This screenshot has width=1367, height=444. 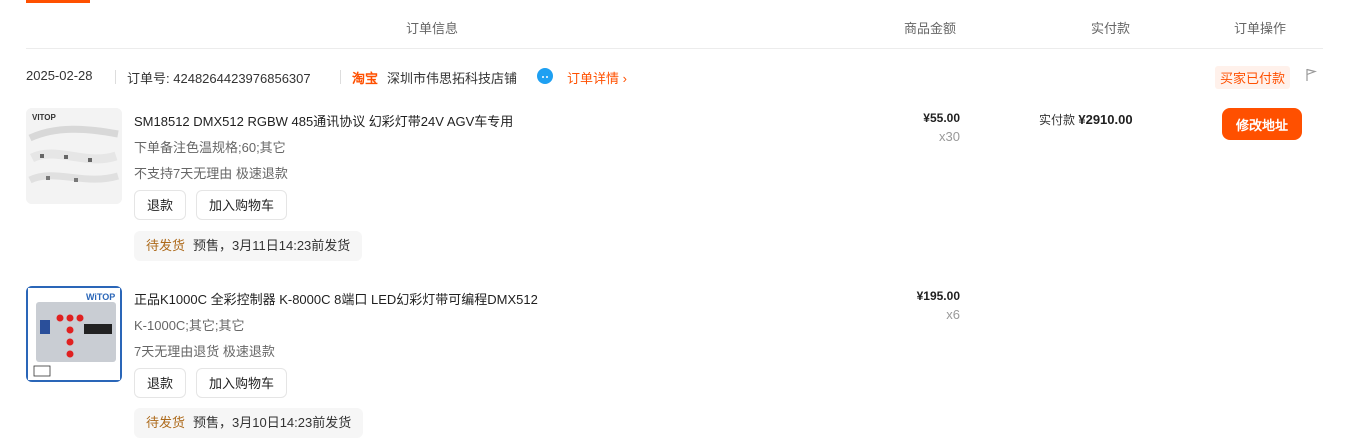 What do you see at coordinates (58, 1) in the screenshot?
I see `active-tab-indicator` at bounding box center [58, 1].